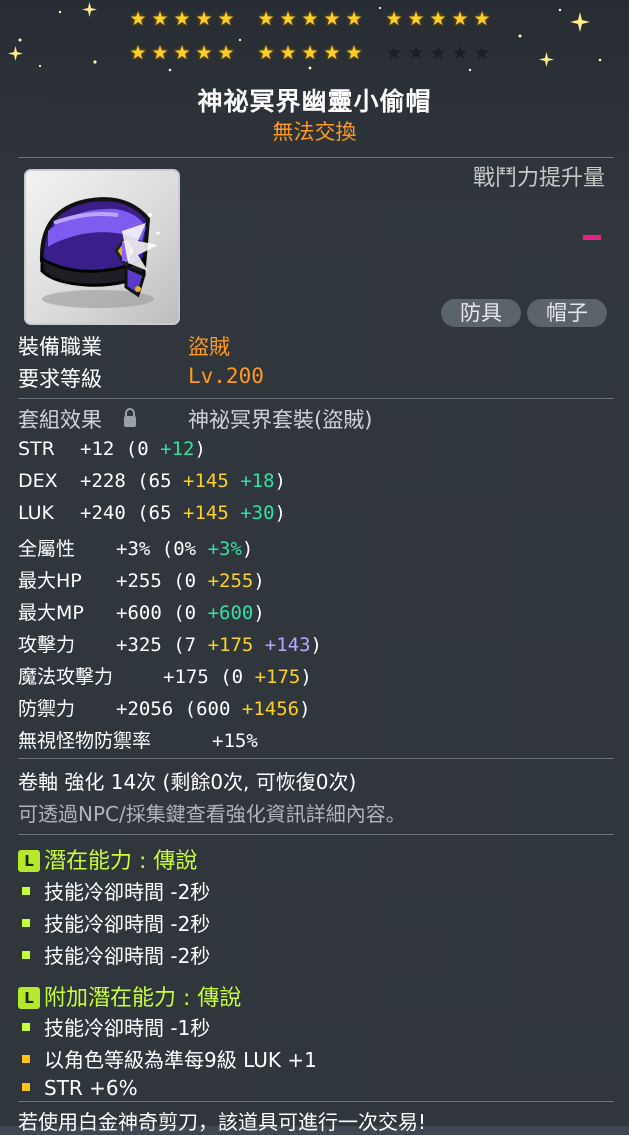 The width and height of the screenshot is (629, 1135). I want to click on star-force-row-2: ★ ★ ★ ★ ★ ★ ★ ★ ★ ★ ★ ★ ★ ★ ★, so click(378, 53).